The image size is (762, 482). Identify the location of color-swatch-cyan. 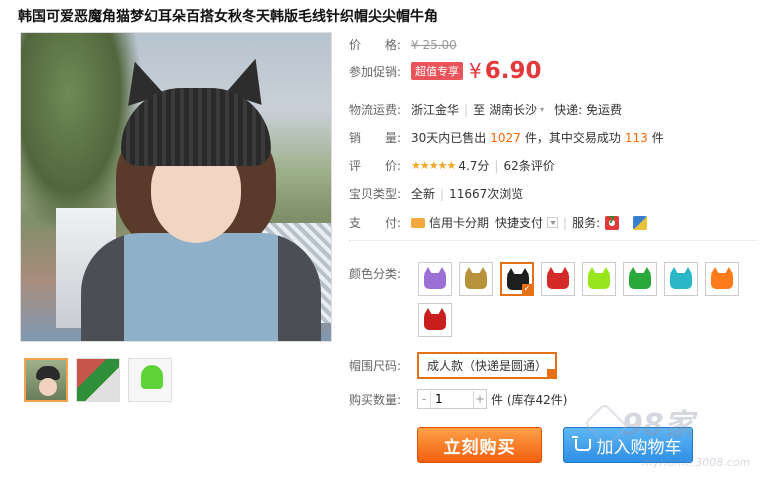
(681, 279).